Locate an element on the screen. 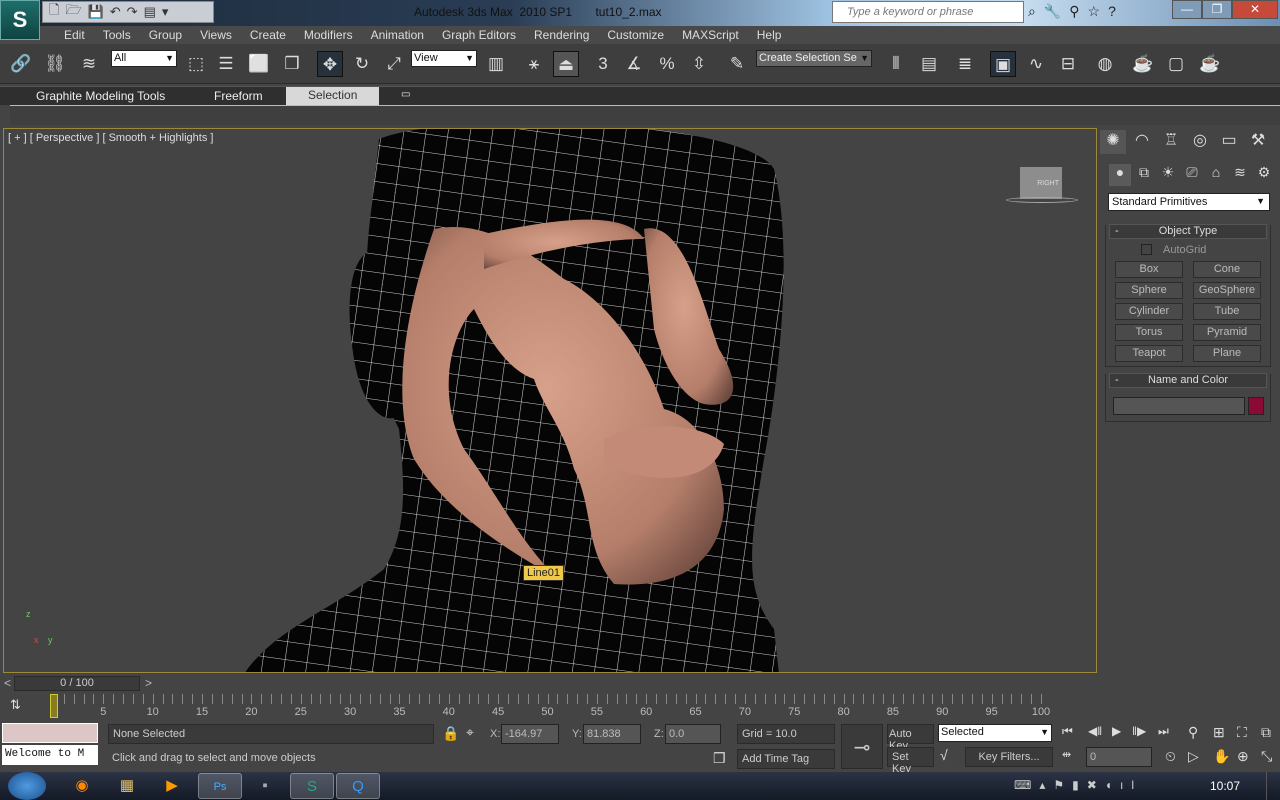 The width and height of the screenshot is (1280, 800). undo-icon: ↶ is located at coordinates (115, 12).